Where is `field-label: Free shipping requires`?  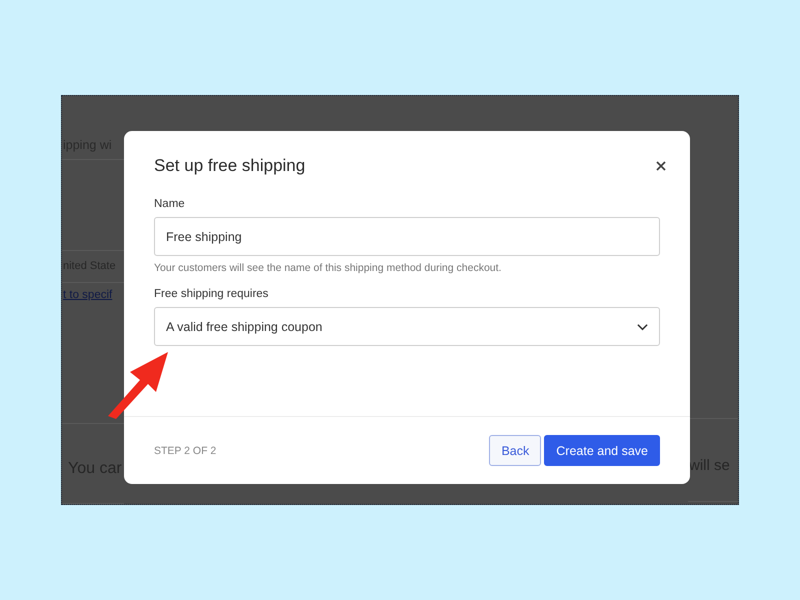
field-label: Free shipping requires is located at coordinates (212, 294).